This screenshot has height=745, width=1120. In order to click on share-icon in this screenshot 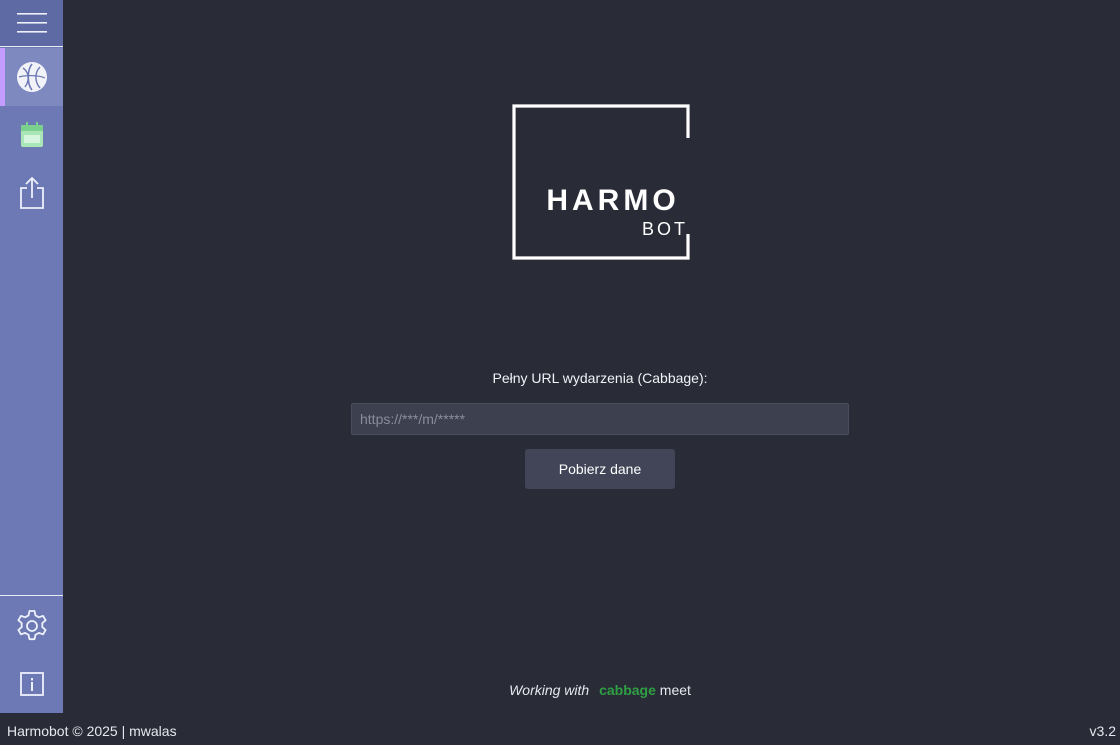, I will do `click(31, 192)`.